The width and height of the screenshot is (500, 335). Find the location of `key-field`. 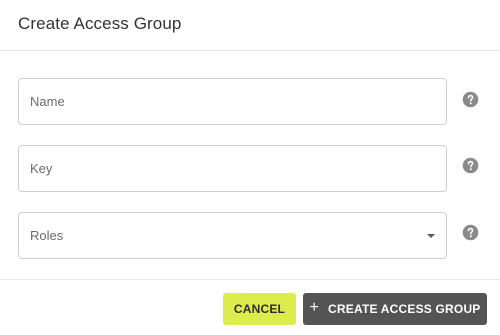

key-field is located at coordinates (232, 168).